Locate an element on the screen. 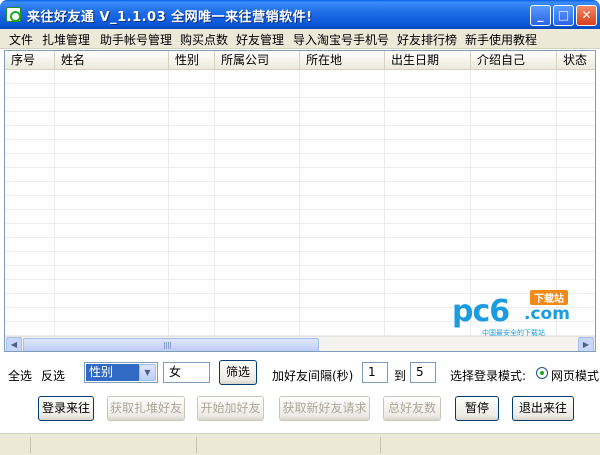 The height and width of the screenshot is (455, 600). select-all-link: 全选 is located at coordinates (20, 375).